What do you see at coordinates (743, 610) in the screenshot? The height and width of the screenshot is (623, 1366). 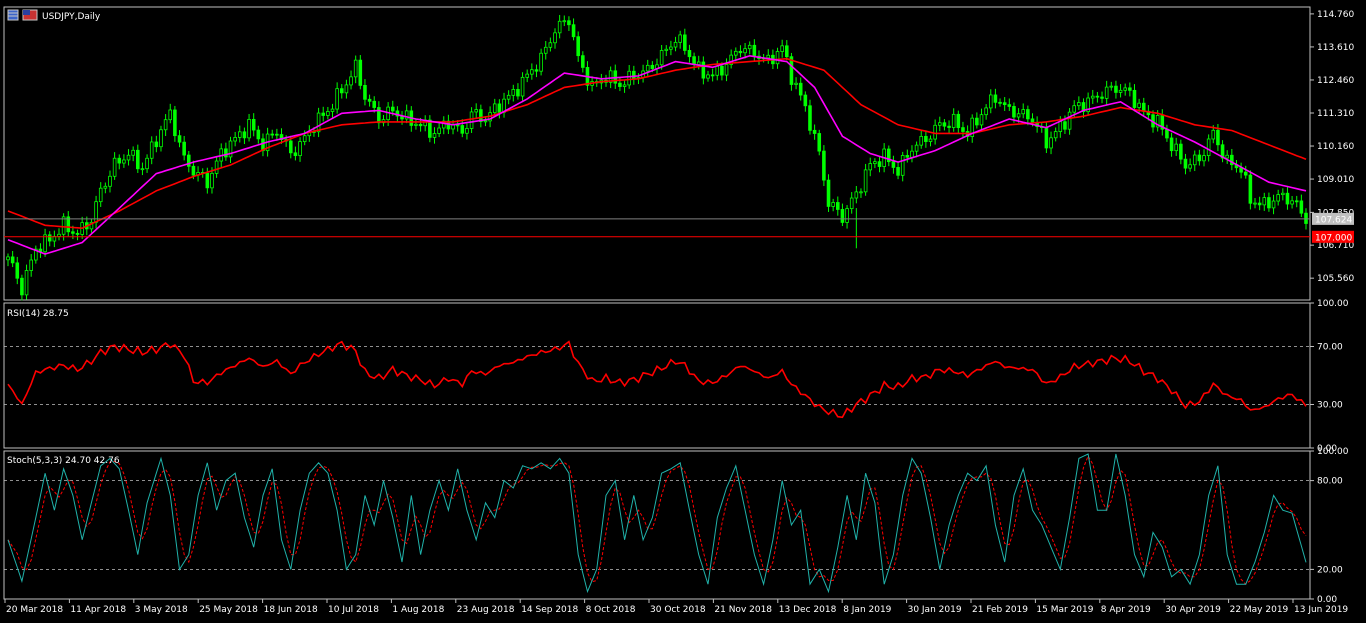 I see `time-tick-label: 21 Nov 2018` at bounding box center [743, 610].